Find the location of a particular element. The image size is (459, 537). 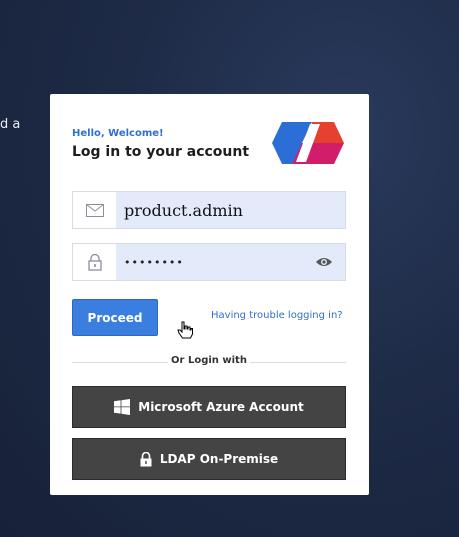

divider-right is located at coordinates (298, 362).